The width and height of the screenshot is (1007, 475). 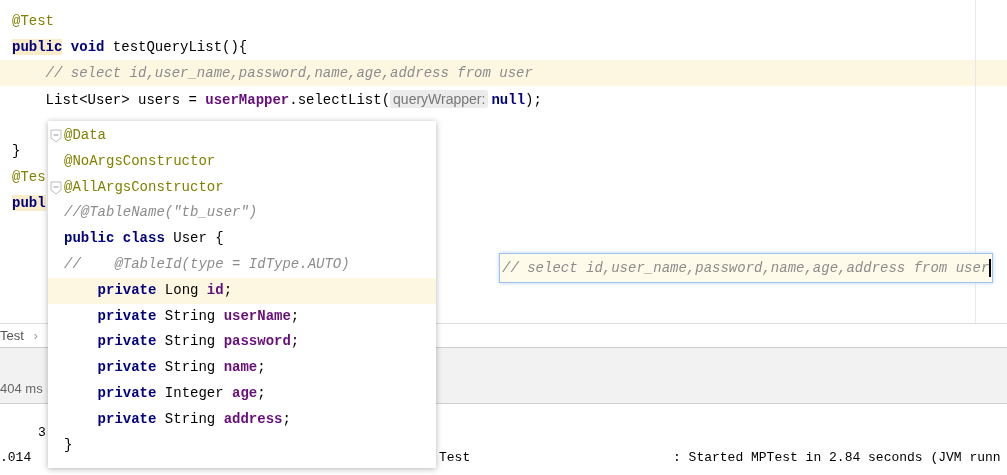 What do you see at coordinates (837, 457) in the screenshot?
I see `console-text: : Started MPTest in 2.84 seconds (JVM runn` at bounding box center [837, 457].